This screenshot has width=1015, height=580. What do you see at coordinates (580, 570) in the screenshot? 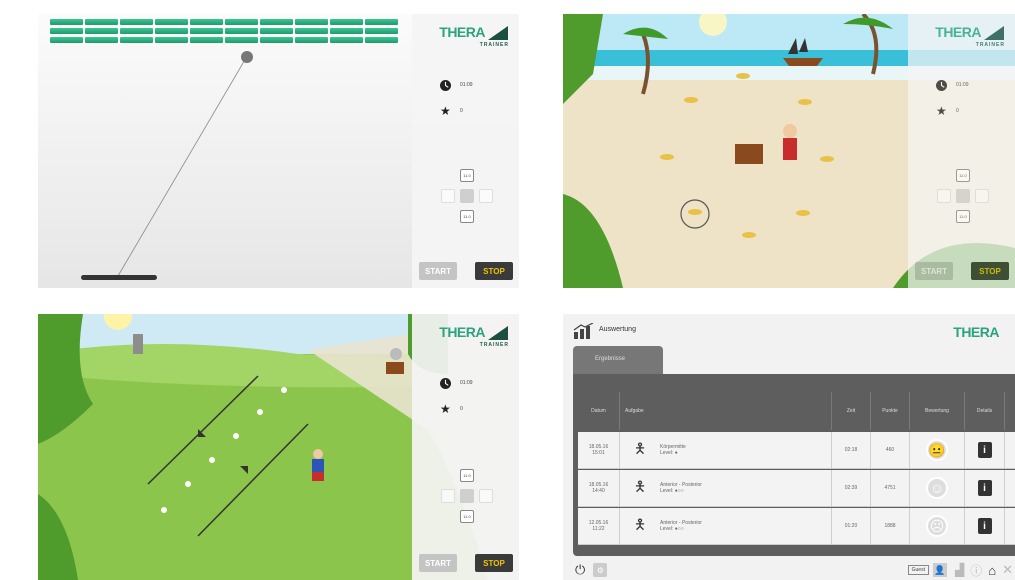
I see `power-icon: ⏻` at bounding box center [580, 570].